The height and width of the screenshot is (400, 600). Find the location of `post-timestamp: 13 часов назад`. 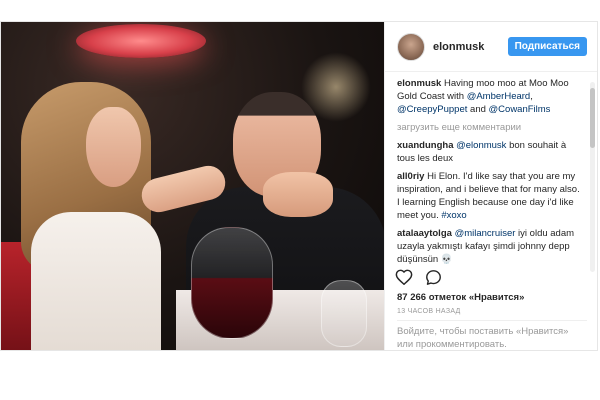

post-timestamp: 13 часов назад is located at coordinates (429, 311).